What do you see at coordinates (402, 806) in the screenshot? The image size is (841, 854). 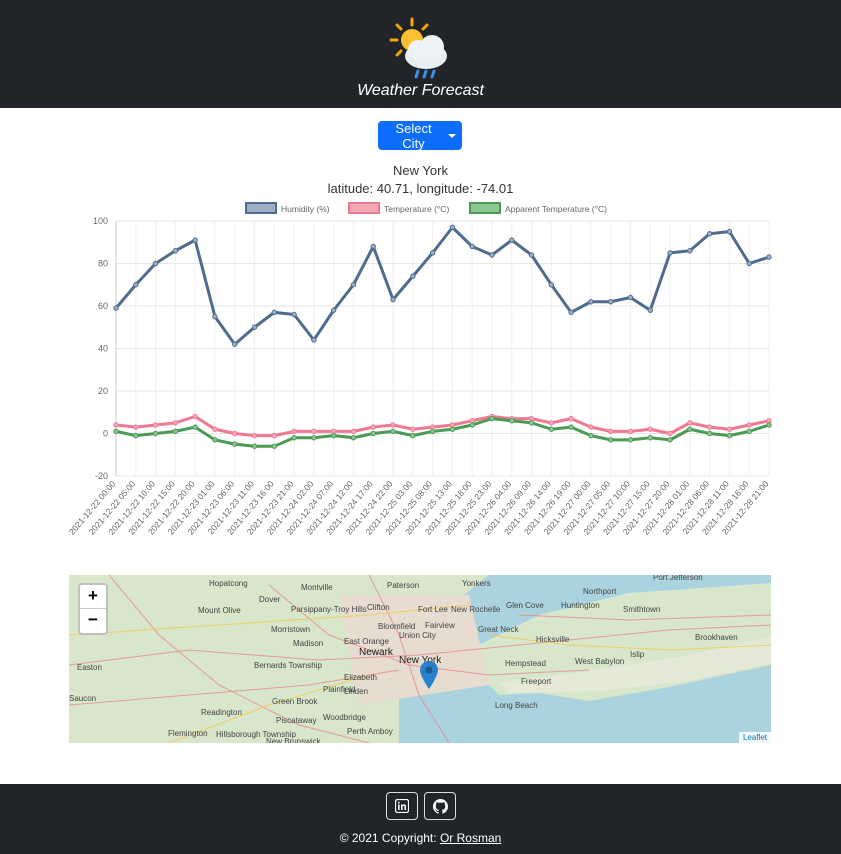 I see `linkedin-button` at bounding box center [402, 806].